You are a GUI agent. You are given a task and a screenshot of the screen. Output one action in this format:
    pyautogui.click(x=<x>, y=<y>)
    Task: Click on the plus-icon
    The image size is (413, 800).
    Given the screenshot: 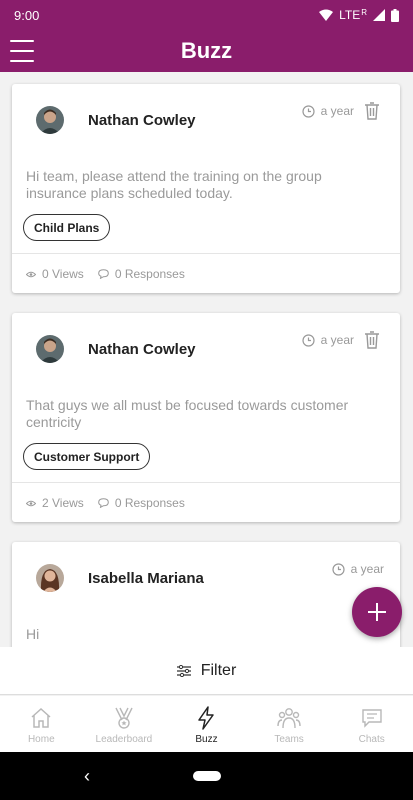 What is the action you would take?
    pyautogui.click(x=377, y=612)
    